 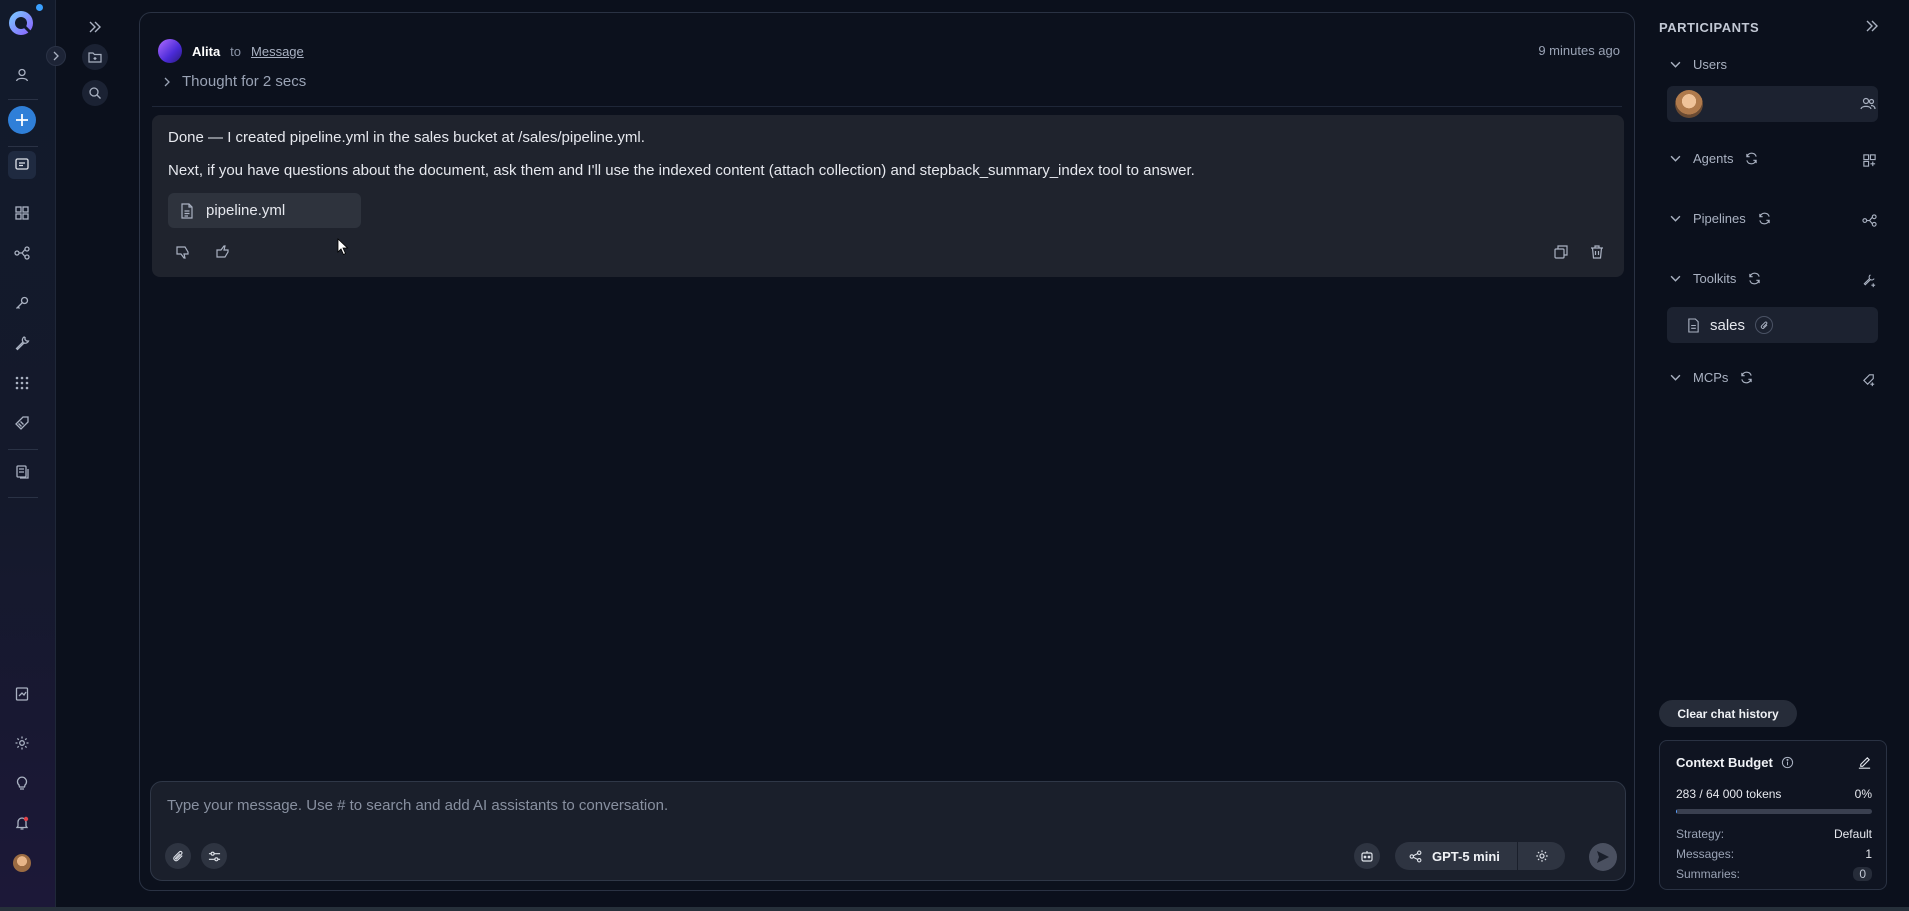 I want to click on chat-icon, so click(x=22, y=165).